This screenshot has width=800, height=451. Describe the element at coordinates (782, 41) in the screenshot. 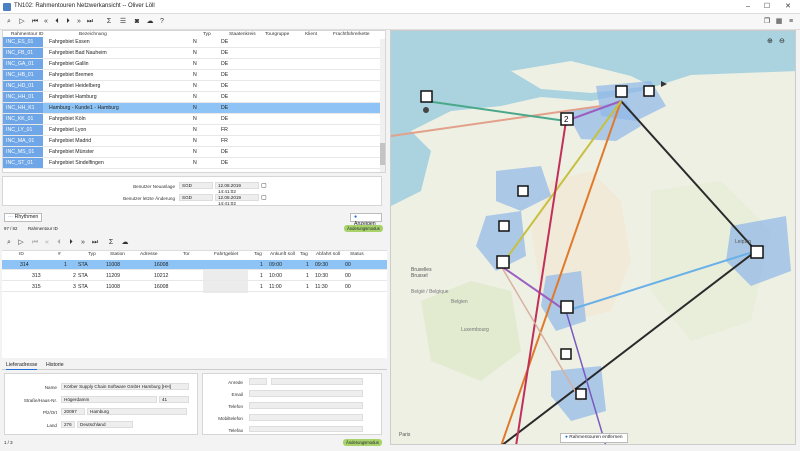

I see `zoom-out-icon: ⊖` at that location.